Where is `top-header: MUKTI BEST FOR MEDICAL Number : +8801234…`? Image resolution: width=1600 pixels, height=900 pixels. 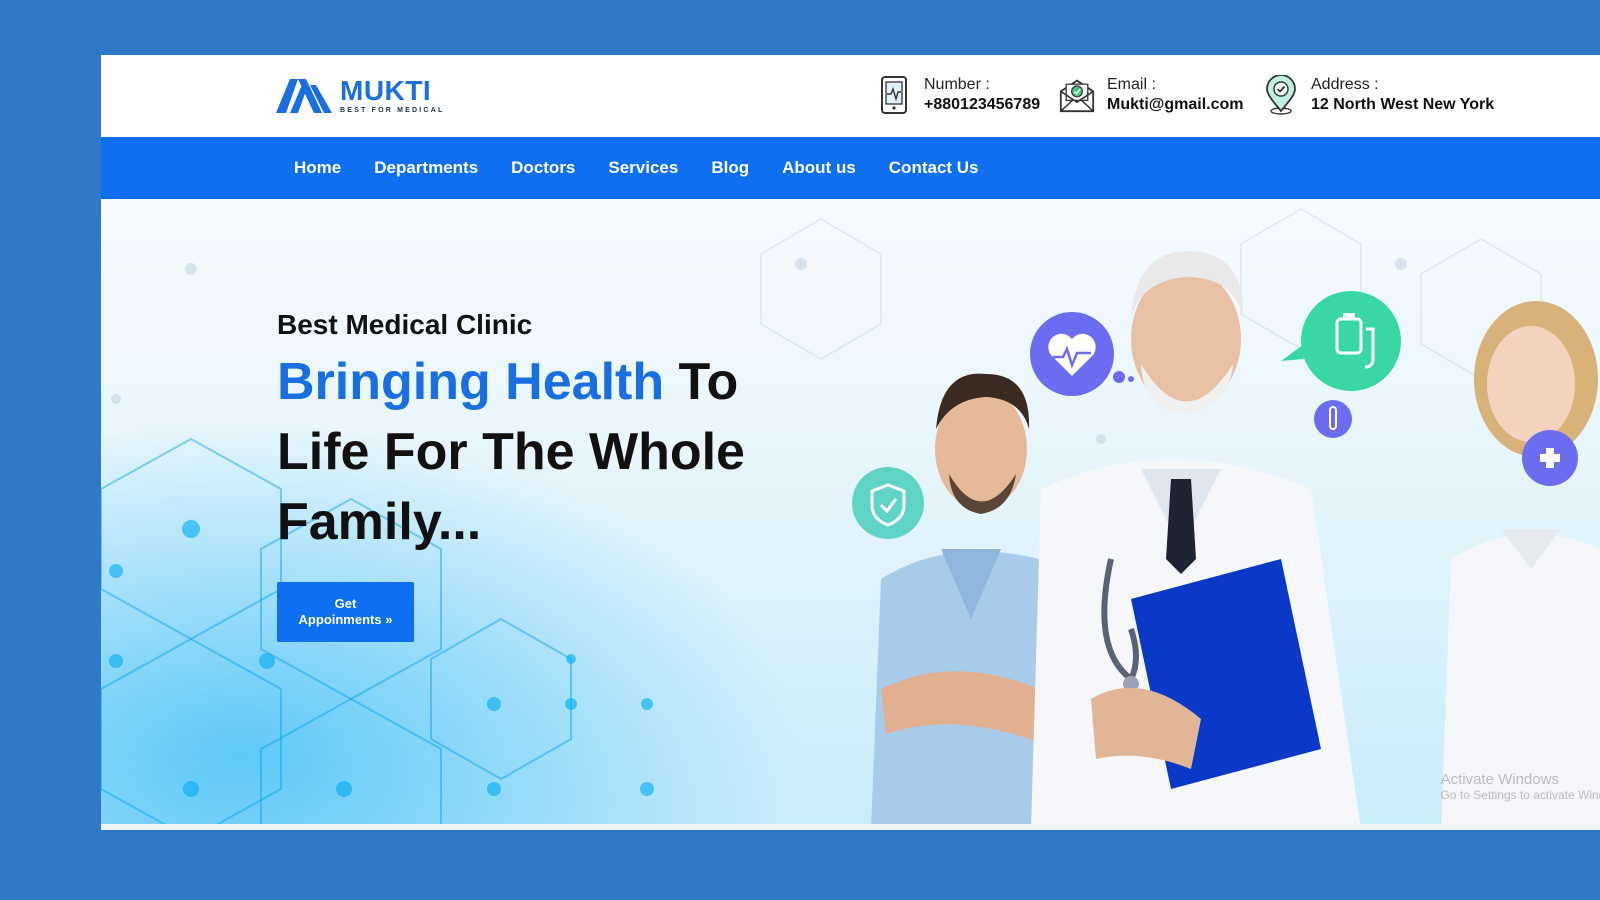
top-header: MUKTI BEST FOR MEDICAL Number : +8801234… is located at coordinates (850, 96).